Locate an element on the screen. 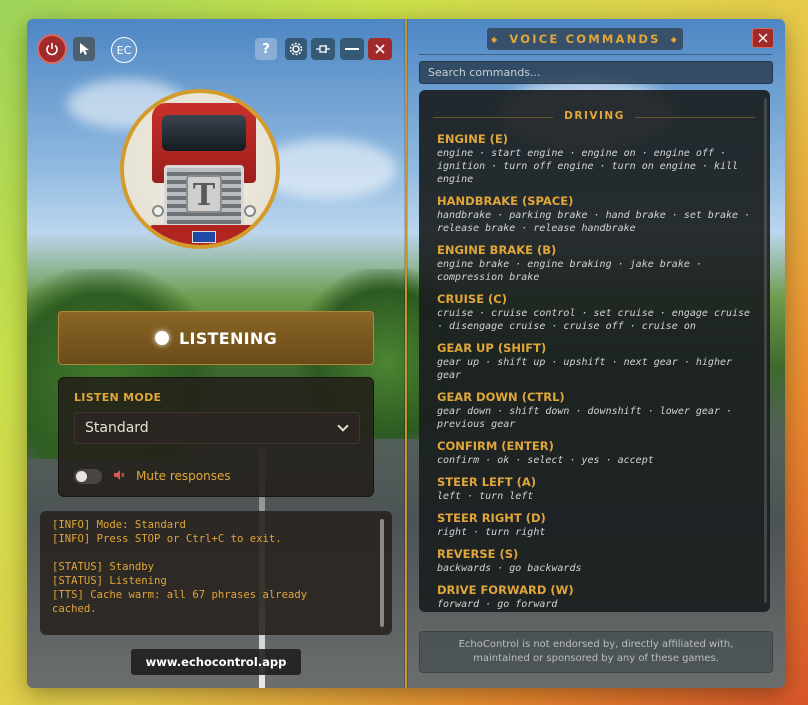  command-name: STEER LEFT (A) is located at coordinates (486, 482).